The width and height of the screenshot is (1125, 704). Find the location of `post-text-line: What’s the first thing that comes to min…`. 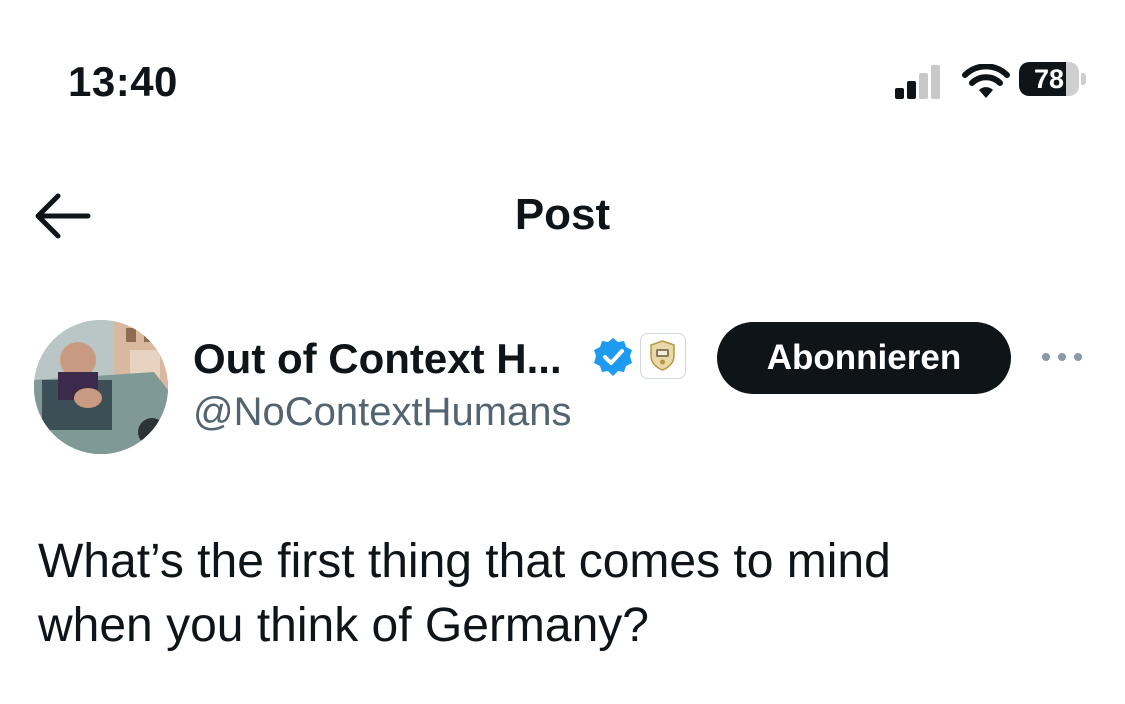

post-text-line: What’s the first thing that comes to min… is located at coordinates (464, 561).